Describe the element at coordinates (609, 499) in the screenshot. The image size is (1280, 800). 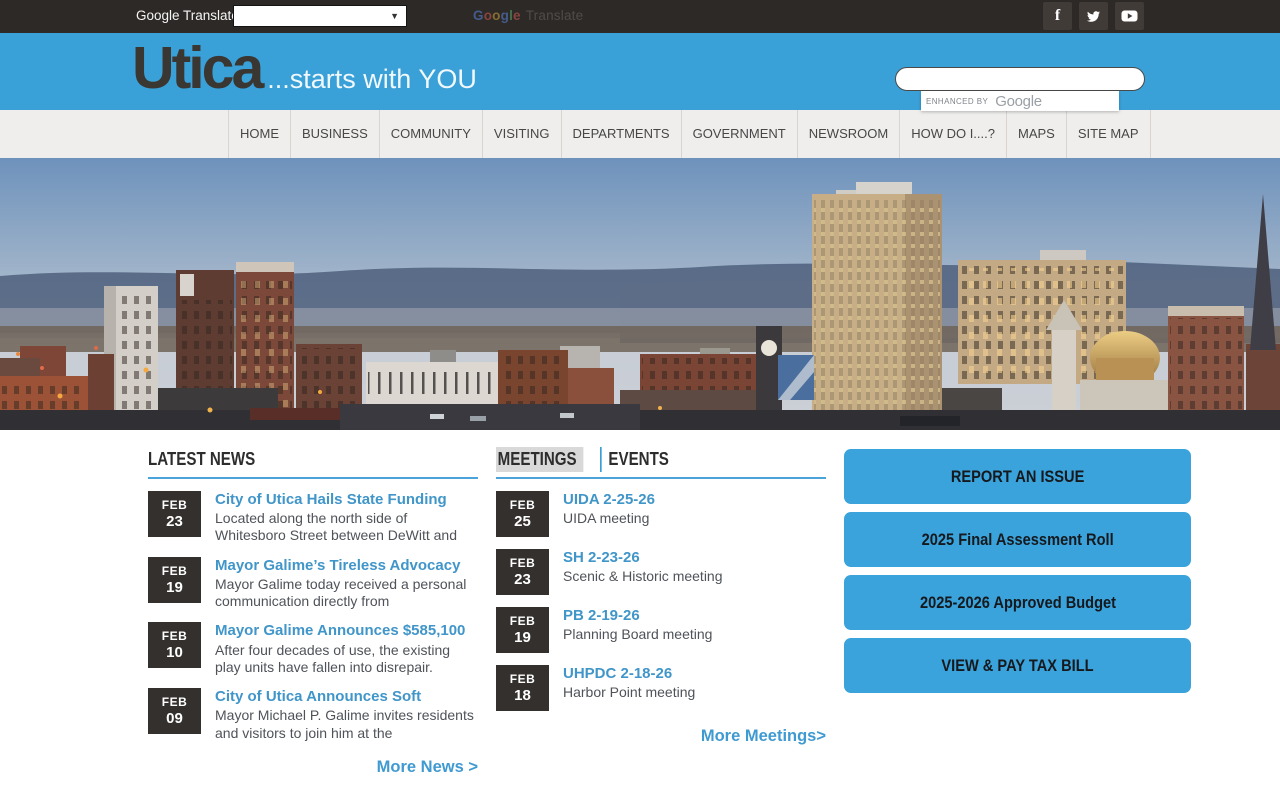
I see `meeting-title-link: UIDA 2-25-26` at that location.